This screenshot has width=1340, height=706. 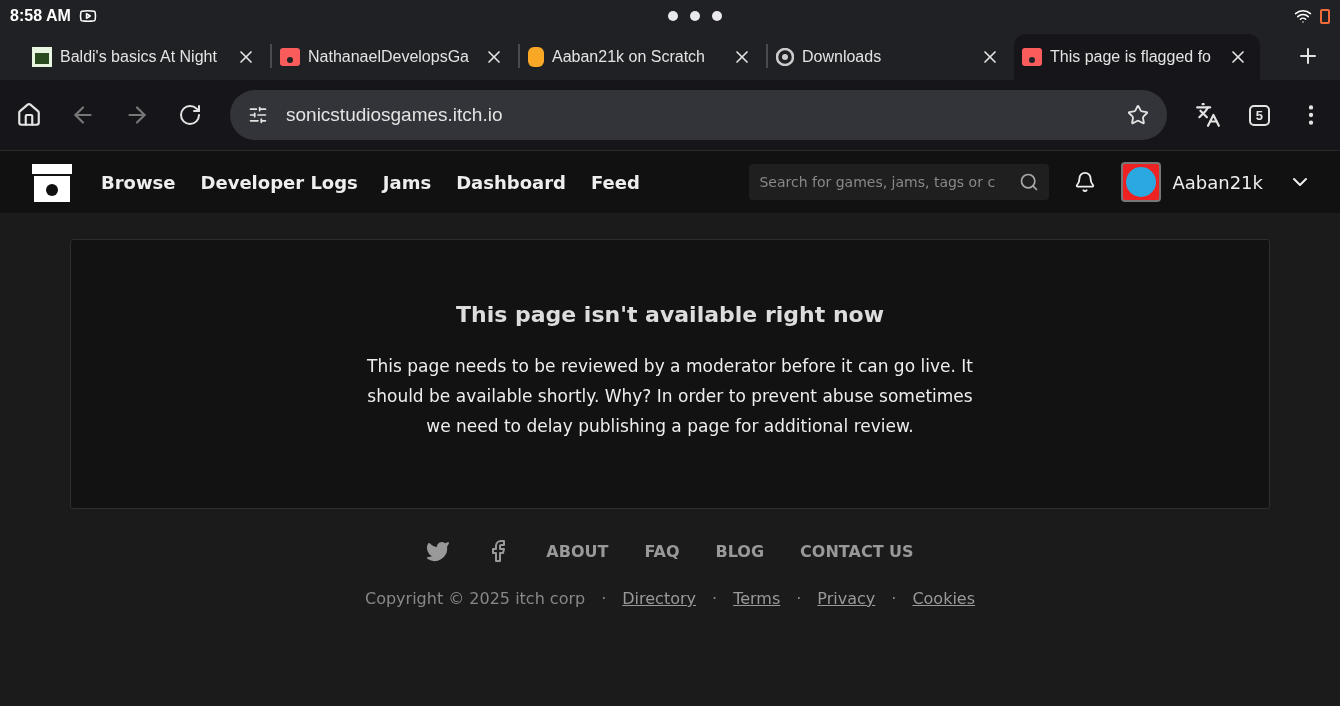 What do you see at coordinates (943, 598) in the screenshot?
I see `legal-link: Cookies` at bounding box center [943, 598].